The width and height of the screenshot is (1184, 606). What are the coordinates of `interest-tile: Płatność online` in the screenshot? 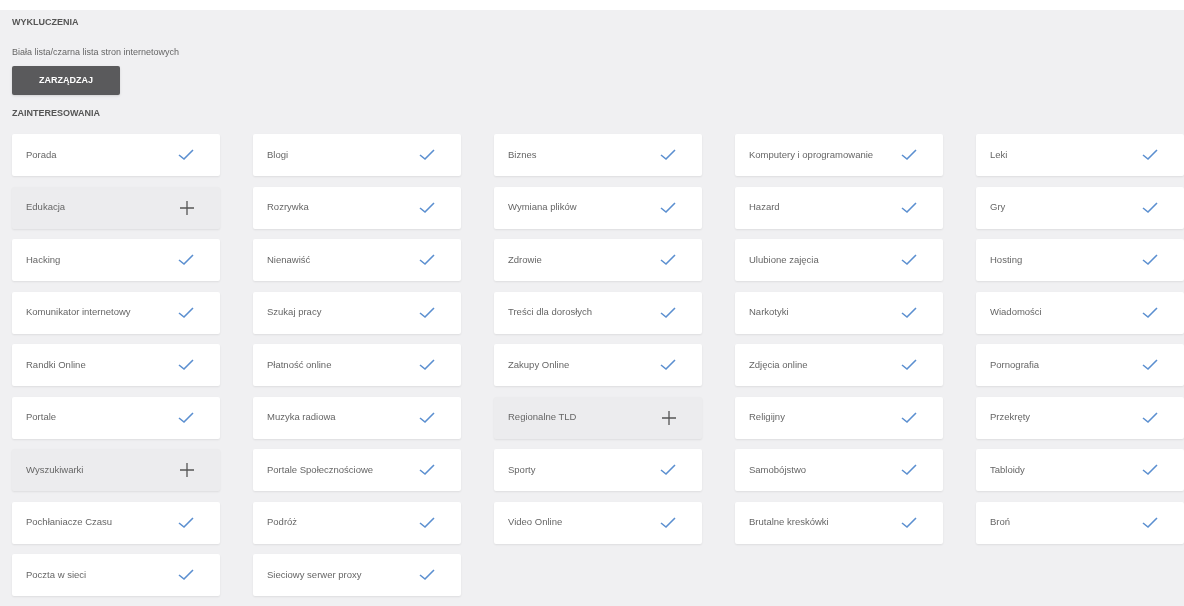 It's located at (357, 365).